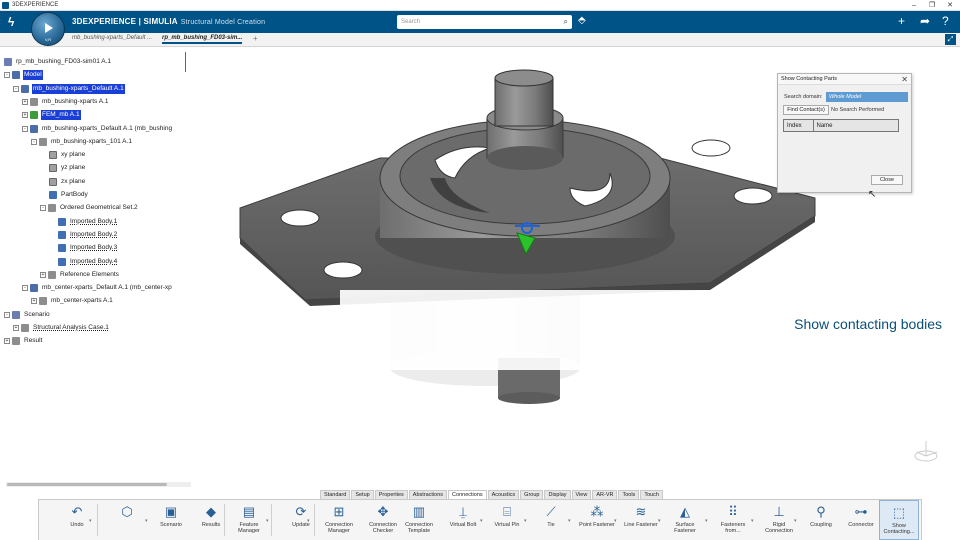 Image resolution: width=960 pixels, height=540 pixels. What do you see at coordinates (532, 494) in the screenshot?
I see `section-tab-group: Group` at bounding box center [532, 494].